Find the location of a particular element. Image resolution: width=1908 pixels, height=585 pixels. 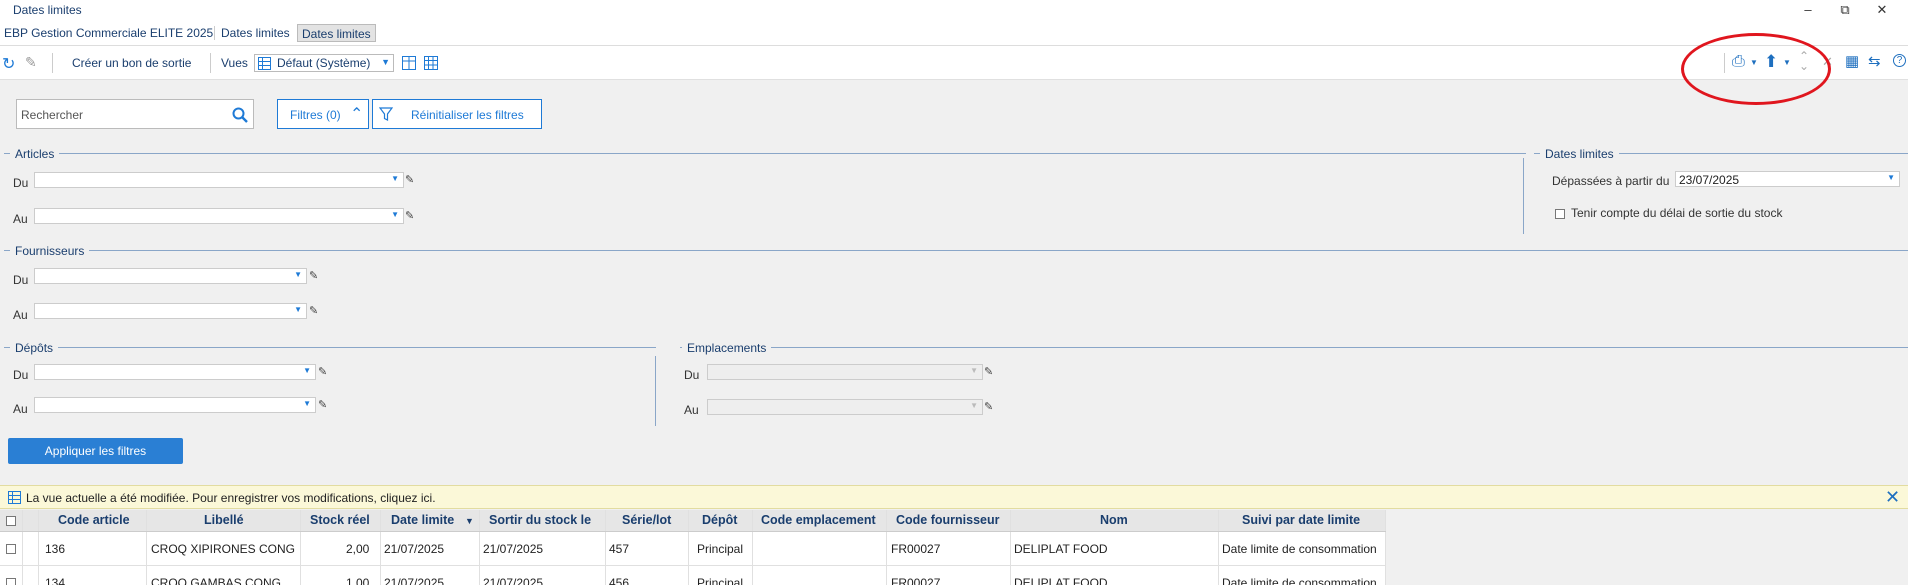

suppliers-from-label: Du is located at coordinates (21, 280).